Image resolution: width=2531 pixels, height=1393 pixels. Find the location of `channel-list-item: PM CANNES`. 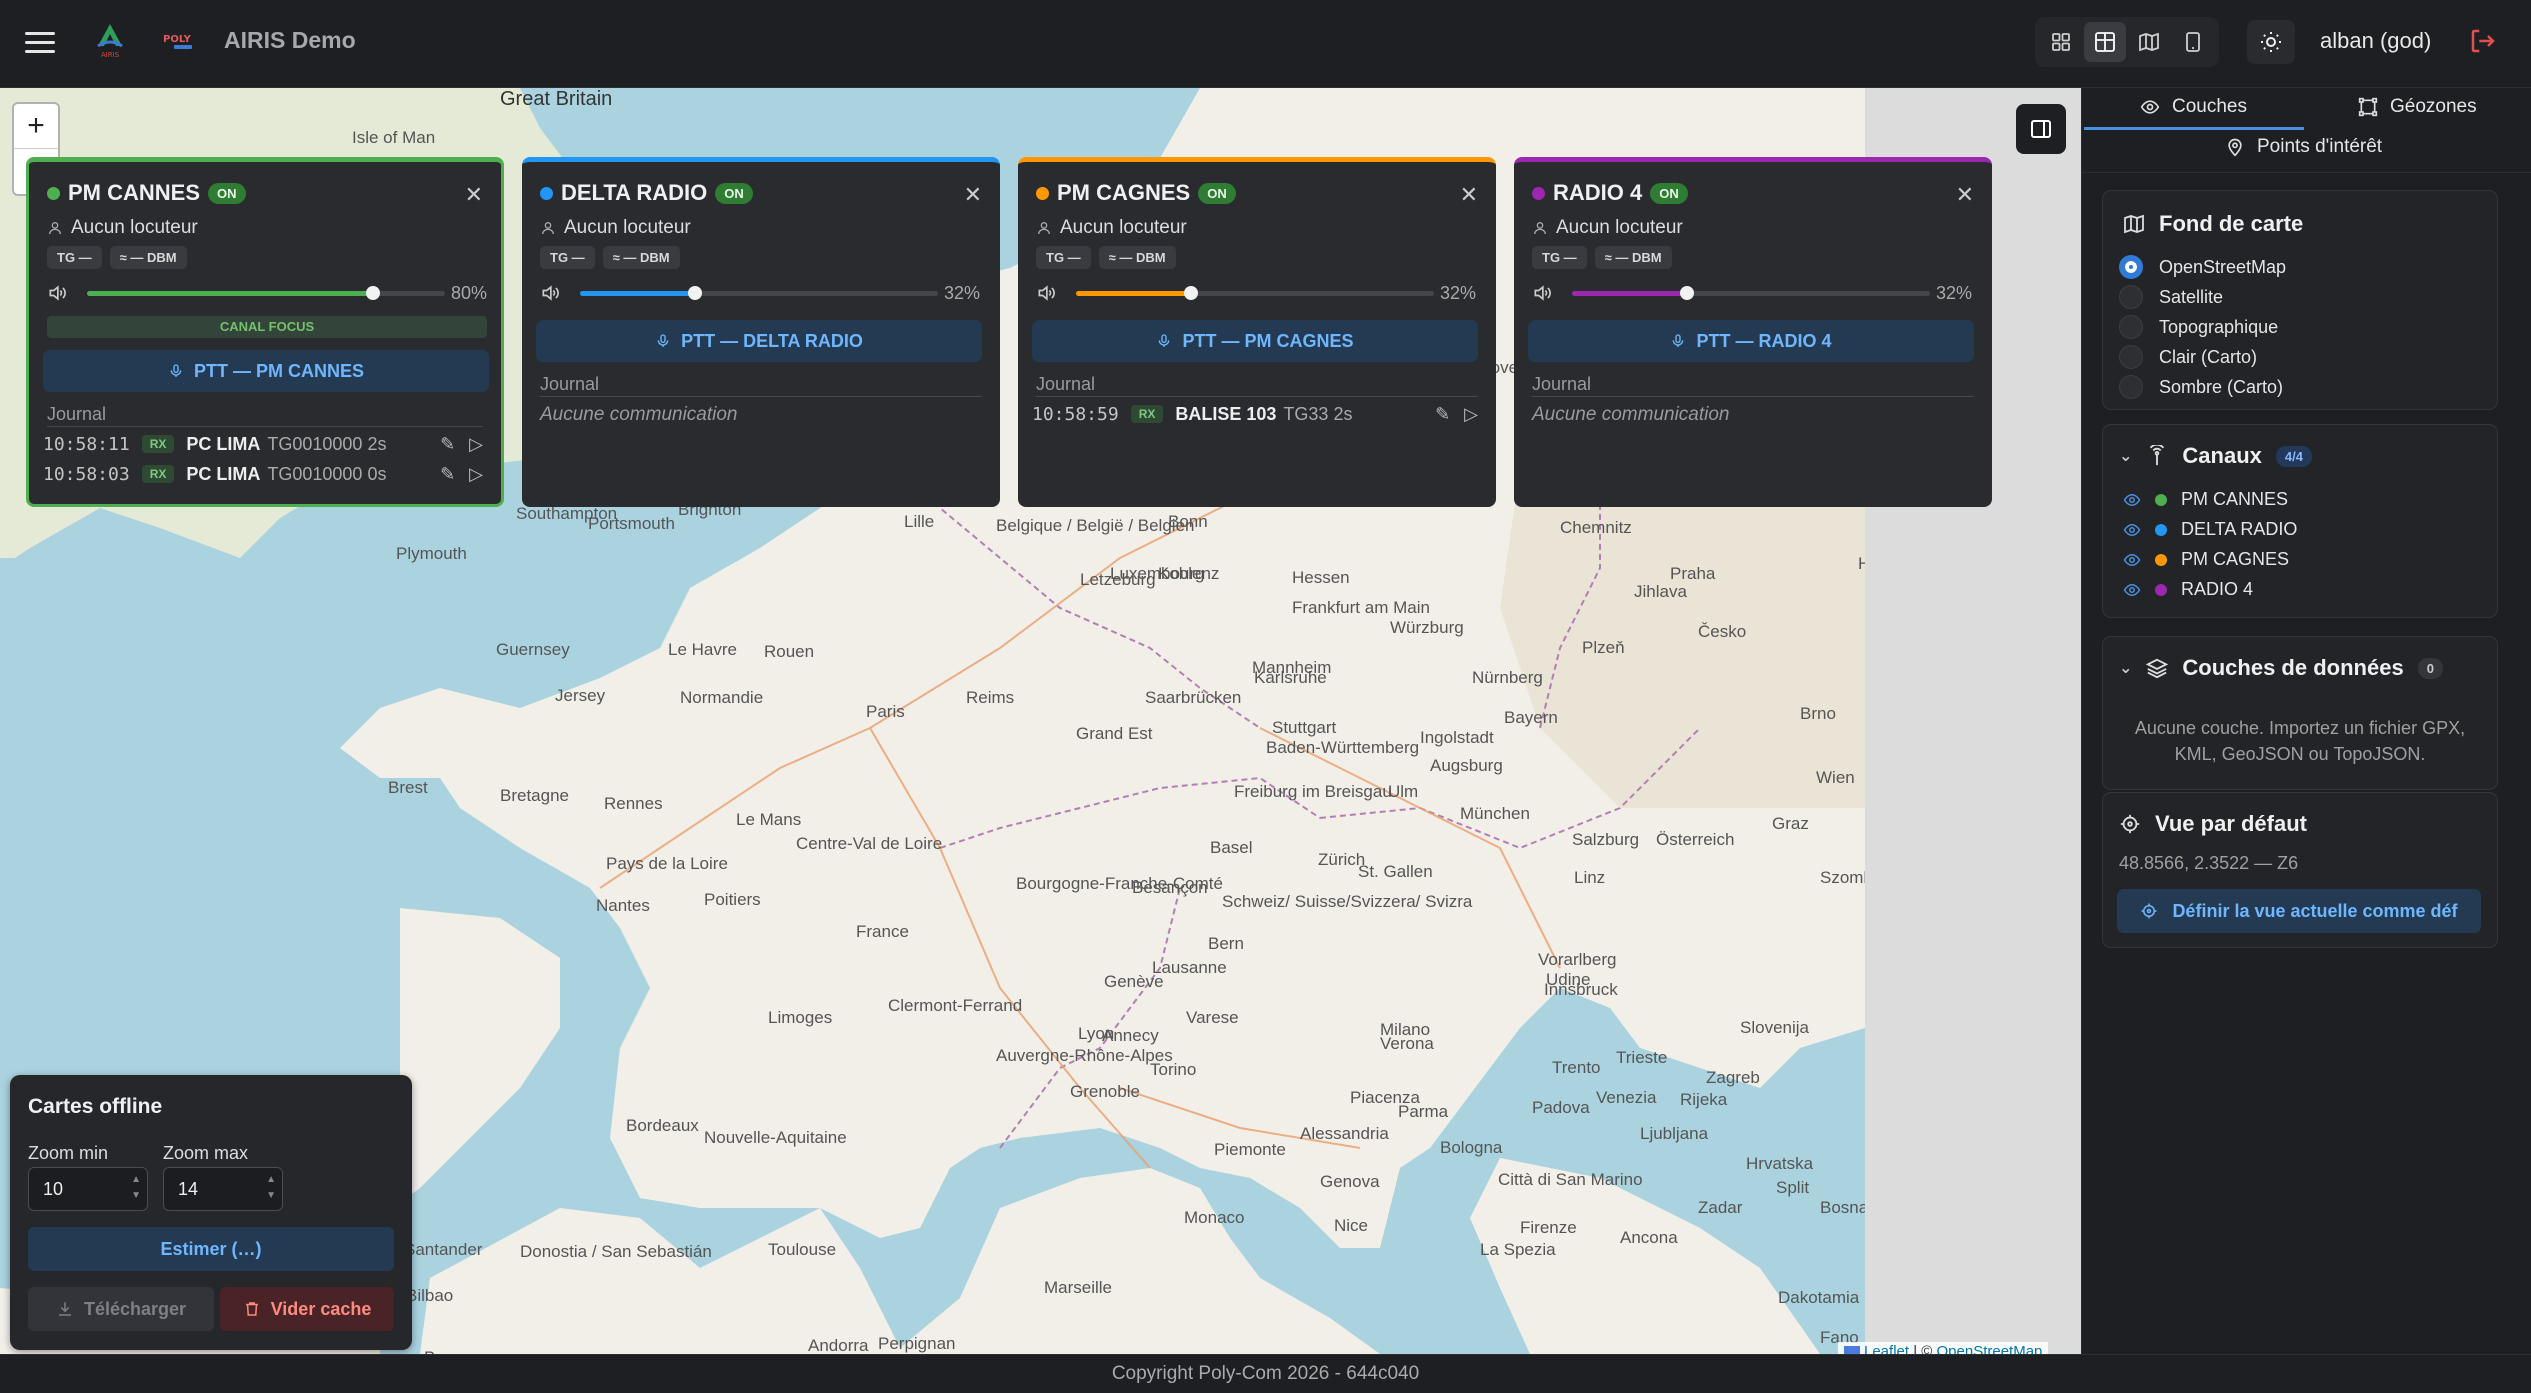

channel-list-item: PM CANNES is located at coordinates (2205, 499).